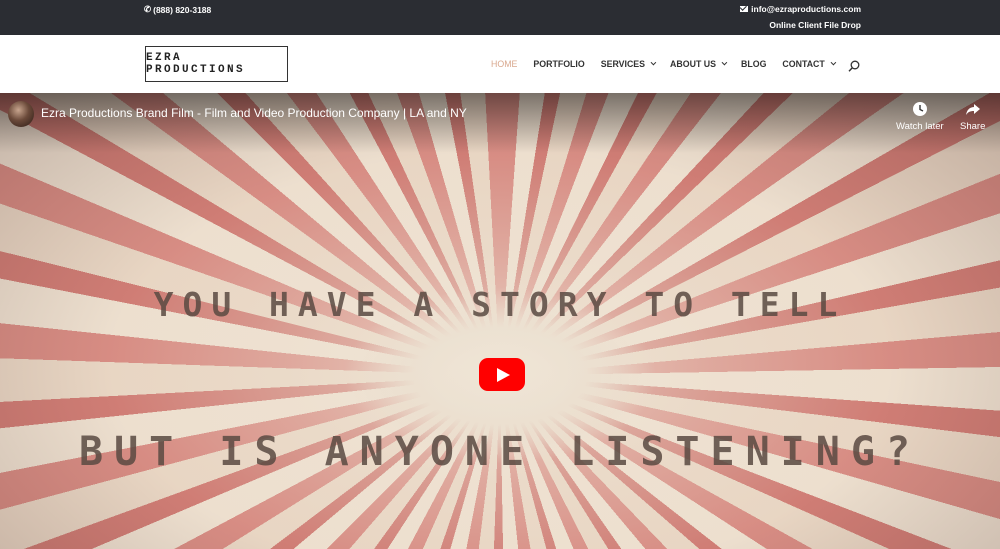  I want to click on share-label: Share, so click(973, 126).